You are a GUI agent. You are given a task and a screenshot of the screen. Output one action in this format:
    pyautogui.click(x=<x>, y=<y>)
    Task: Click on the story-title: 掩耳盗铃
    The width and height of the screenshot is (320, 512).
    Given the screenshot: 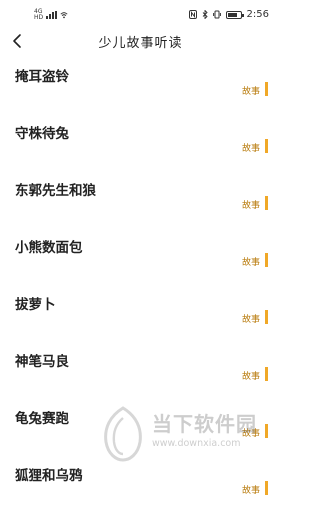 What is the action you would take?
    pyautogui.click(x=42, y=77)
    